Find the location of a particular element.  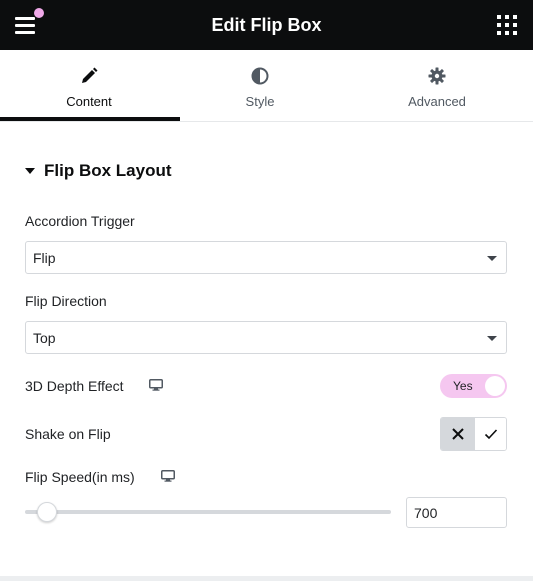

shake-on-flip-choice is located at coordinates (473, 434).